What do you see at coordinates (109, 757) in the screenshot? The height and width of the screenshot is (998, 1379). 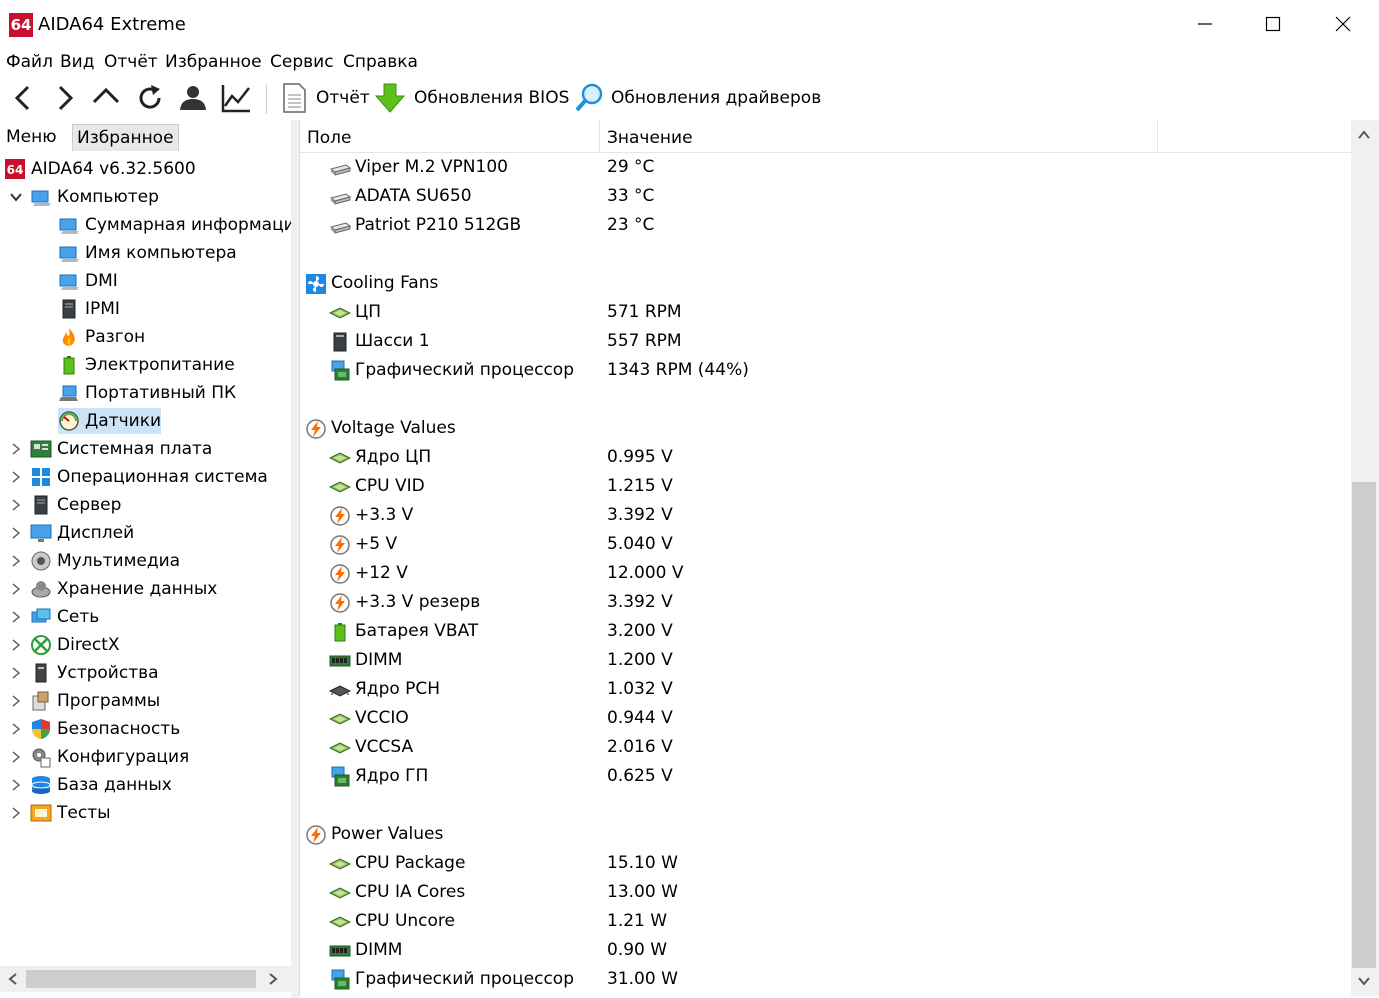 I see `tree-item: Конфигурация` at bounding box center [109, 757].